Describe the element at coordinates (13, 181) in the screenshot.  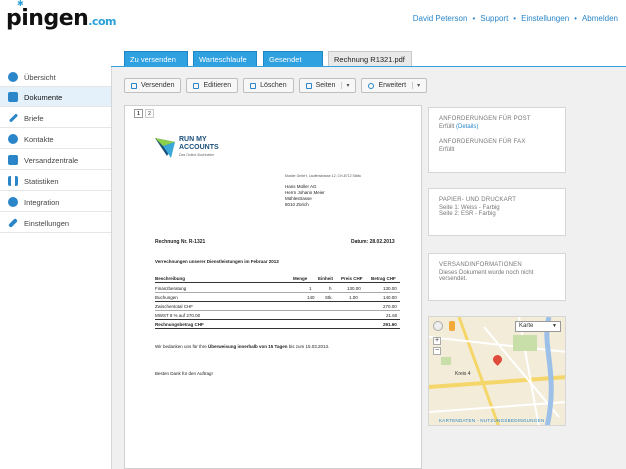
I see `bar-chart-icon` at that location.